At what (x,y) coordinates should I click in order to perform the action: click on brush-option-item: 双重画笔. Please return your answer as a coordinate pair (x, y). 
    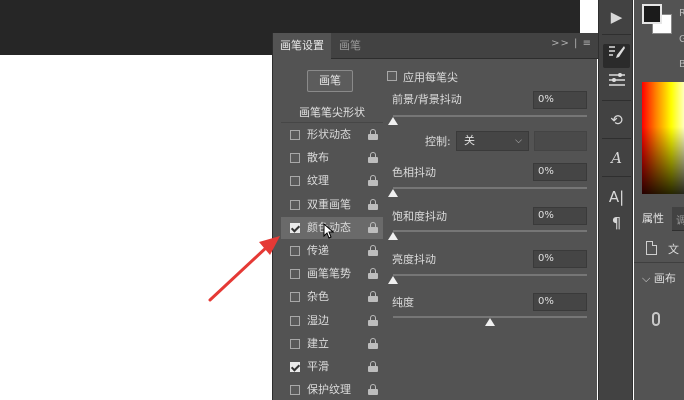
    Looking at the image, I should click on (332, 205).